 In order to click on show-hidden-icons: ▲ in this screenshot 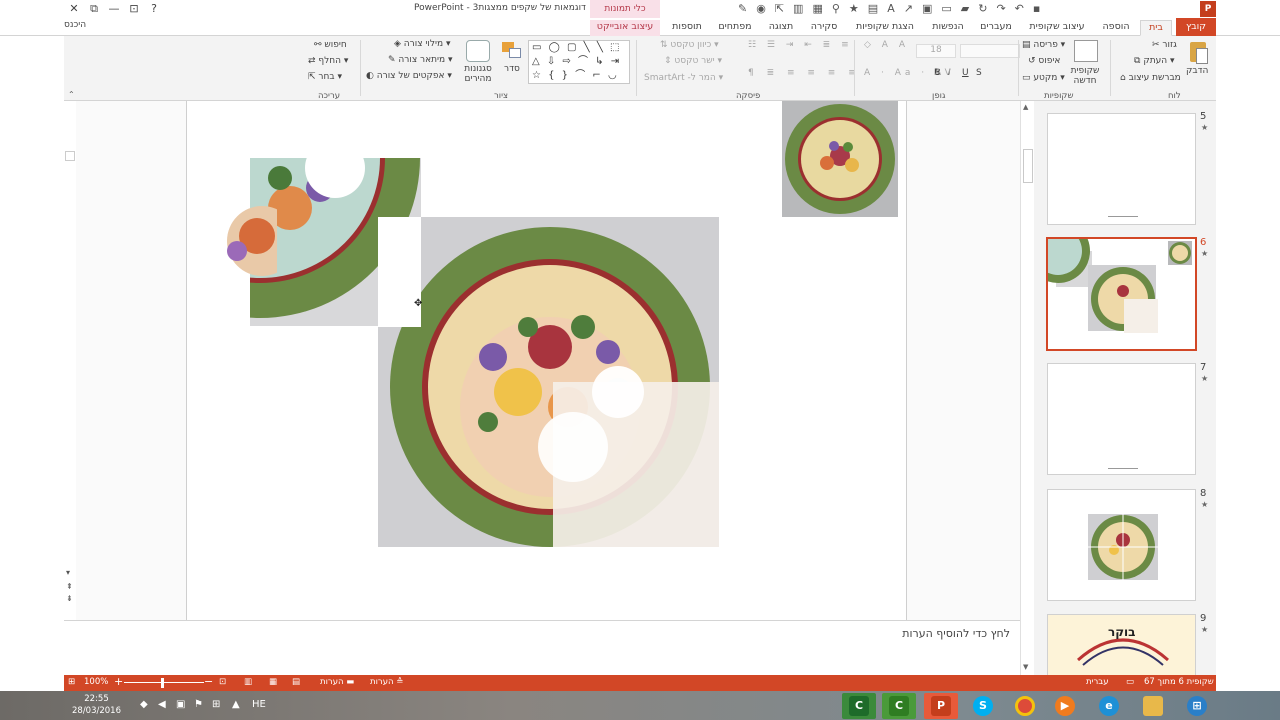, I will do `click(236, 704)`.